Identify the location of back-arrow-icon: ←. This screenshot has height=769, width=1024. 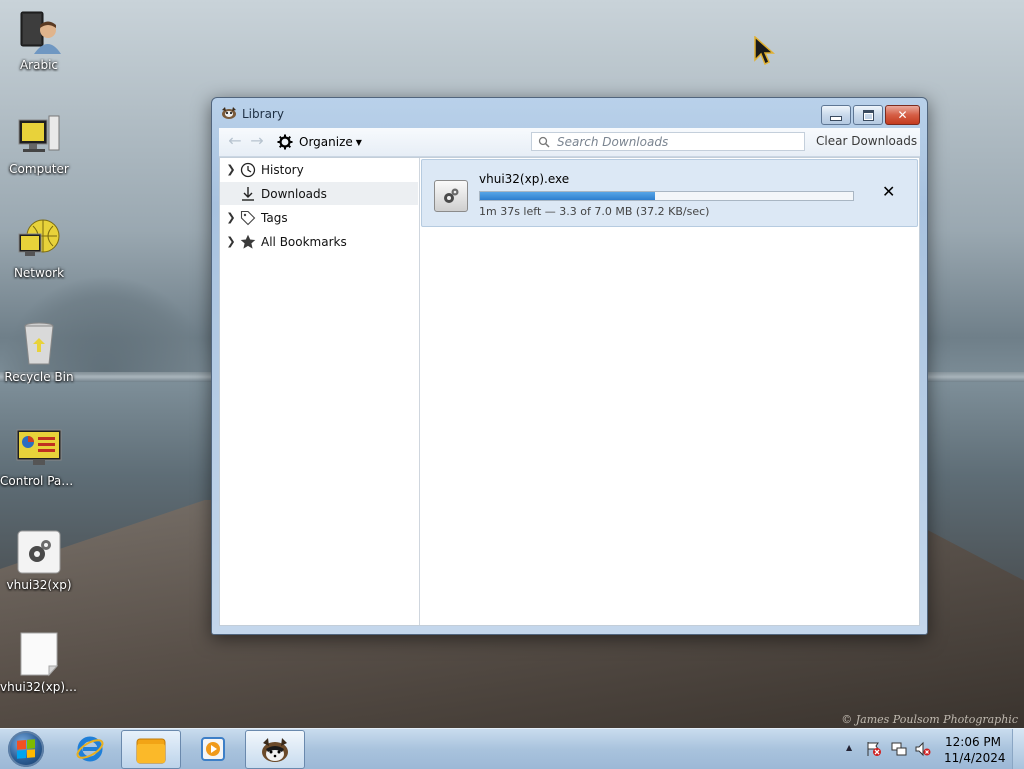
(235, 141).